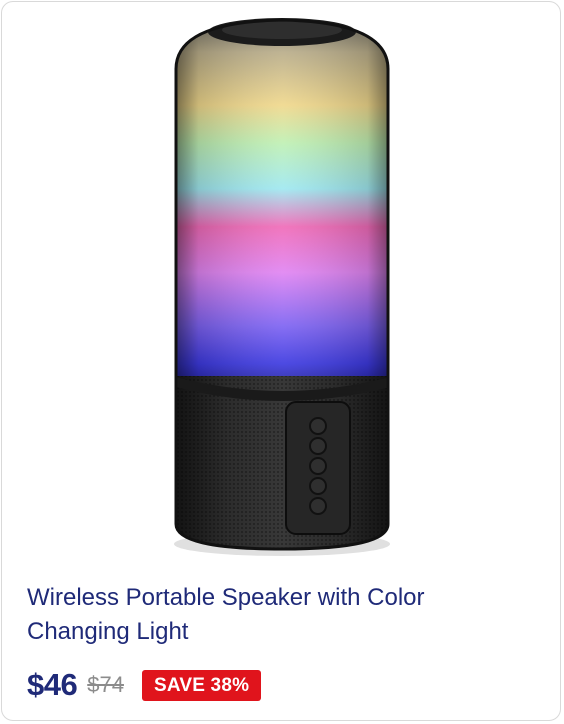 The image size is (564, 724). What do you see at coordinates (201, 685) in the screenshot?
I see `discount-badge: SAVE 38%` at bounding box center [201, 685].